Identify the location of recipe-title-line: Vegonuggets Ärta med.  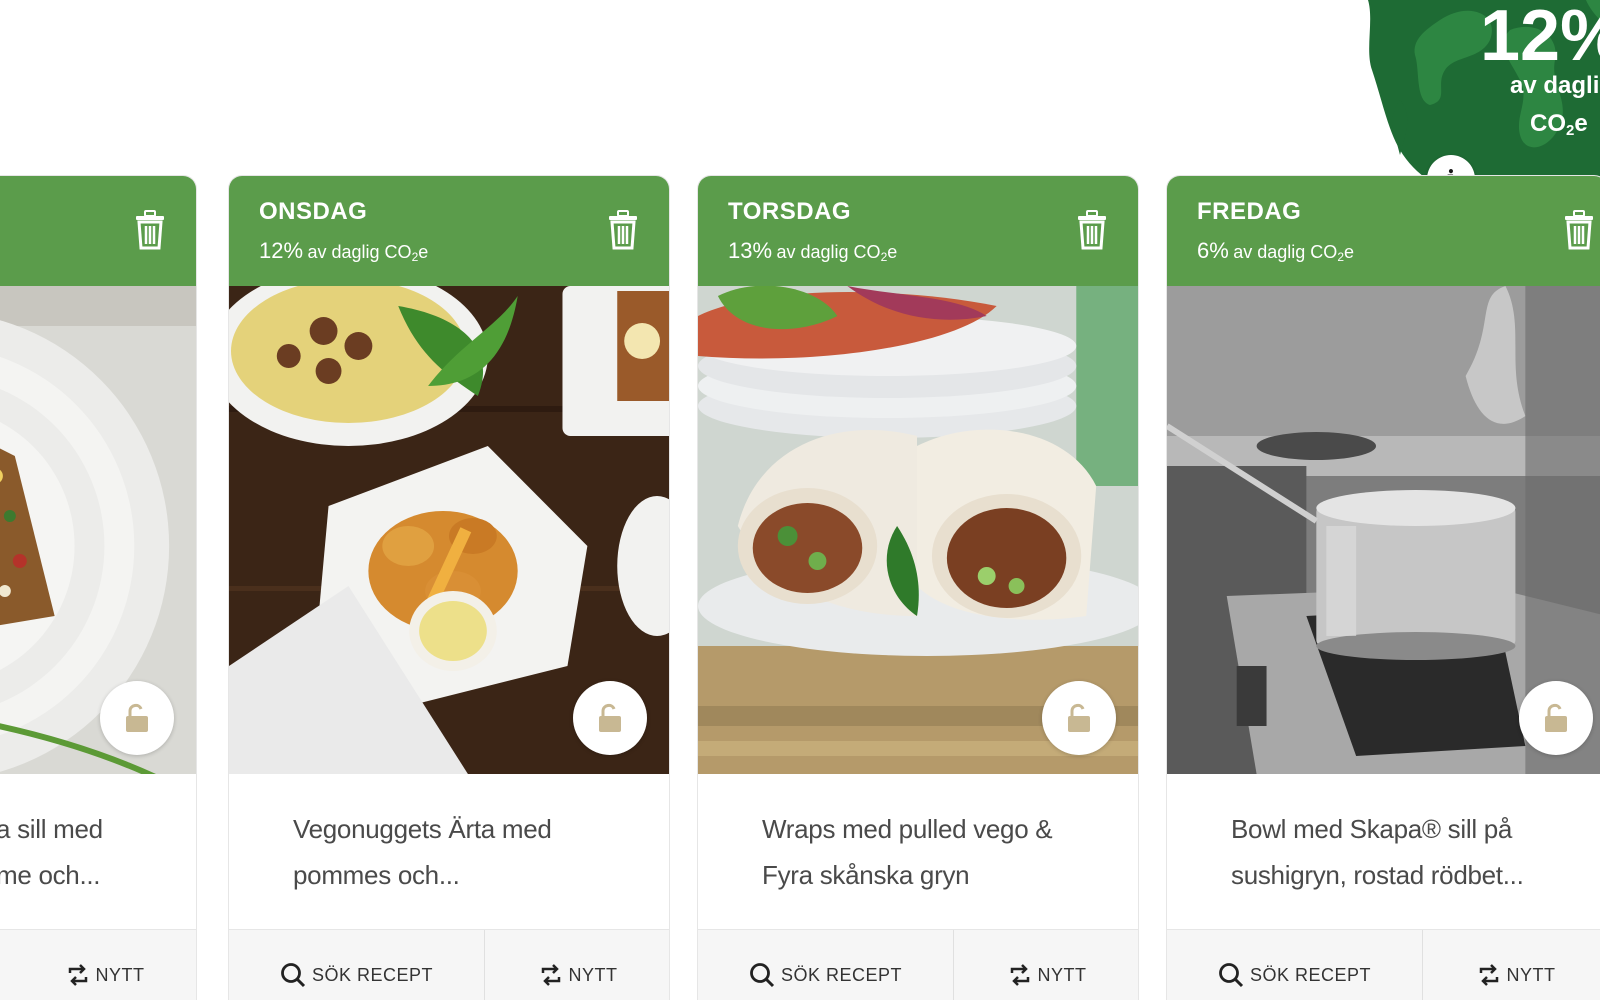
(422, 829).